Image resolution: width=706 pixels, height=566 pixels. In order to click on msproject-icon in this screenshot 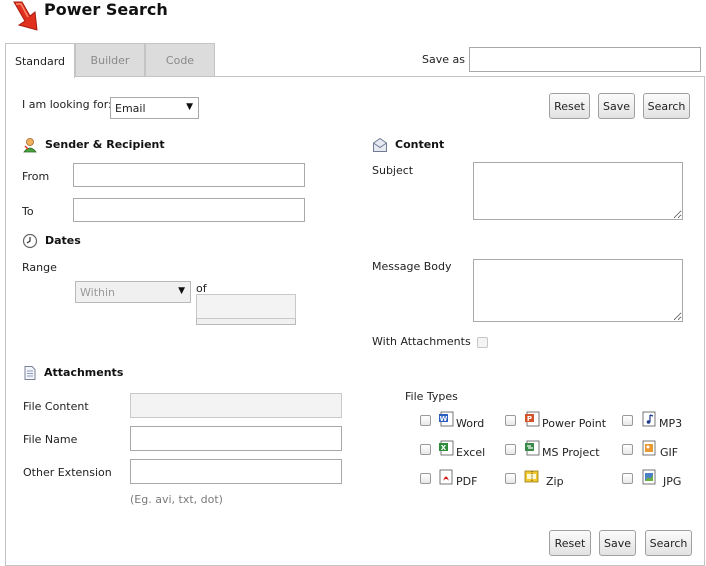, I will do `click(532, 448)`.